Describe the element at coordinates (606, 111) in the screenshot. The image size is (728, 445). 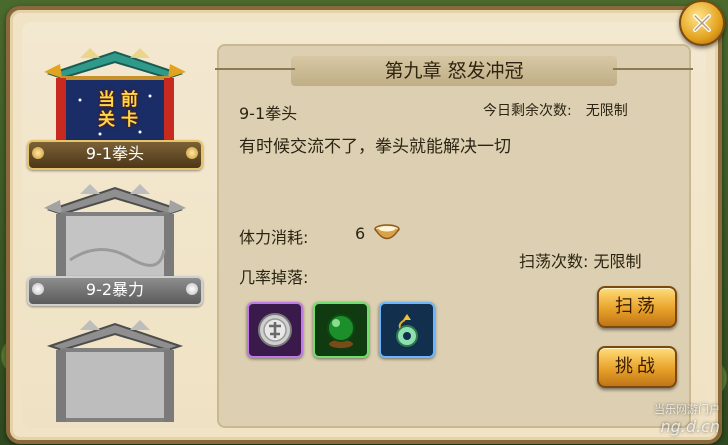
I see `daily-remaining-value: 无限制` at that location.